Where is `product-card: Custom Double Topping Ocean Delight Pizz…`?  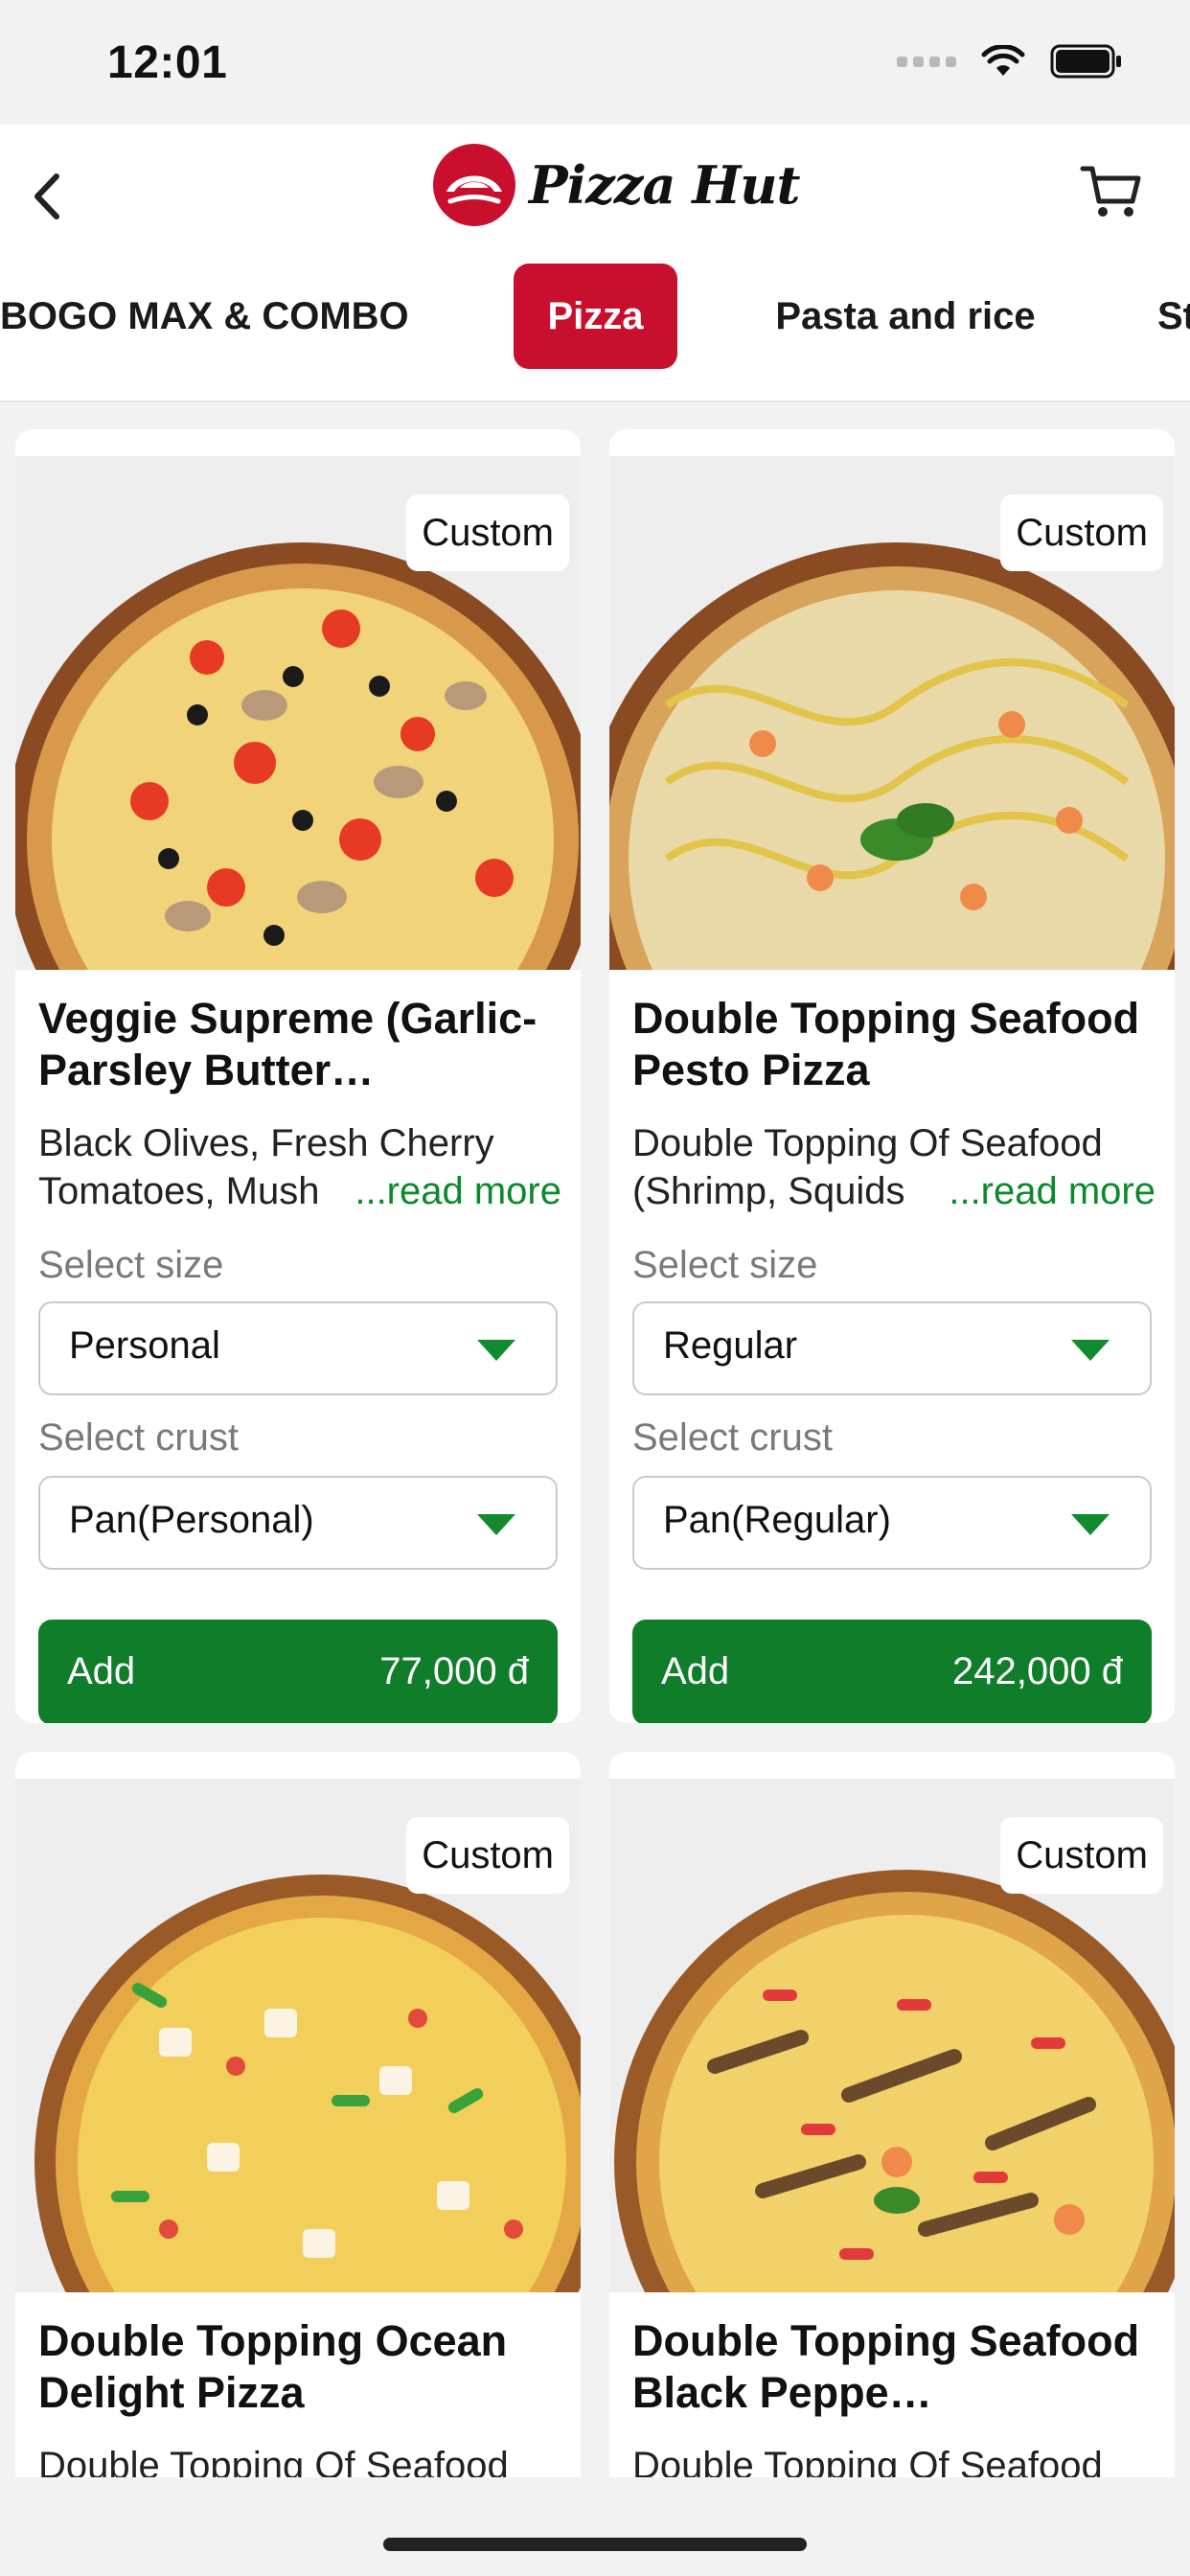
product-card: Custom Double Topping Ocean Delight Pizz… is located at coordinates (298, 2114).